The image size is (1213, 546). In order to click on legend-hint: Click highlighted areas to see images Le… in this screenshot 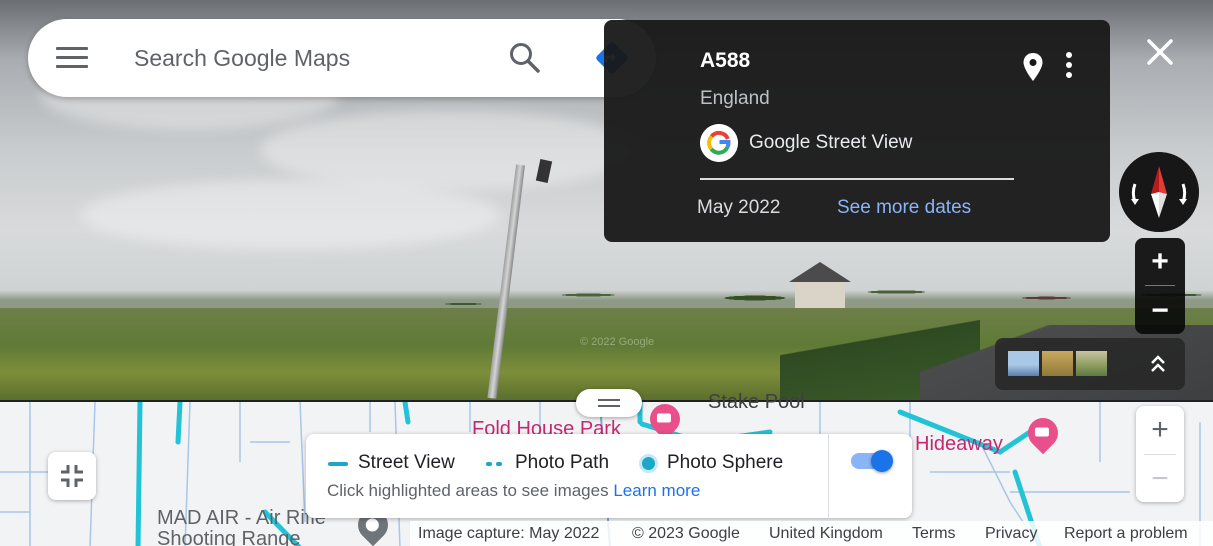, I will do `click(513, 491)`.